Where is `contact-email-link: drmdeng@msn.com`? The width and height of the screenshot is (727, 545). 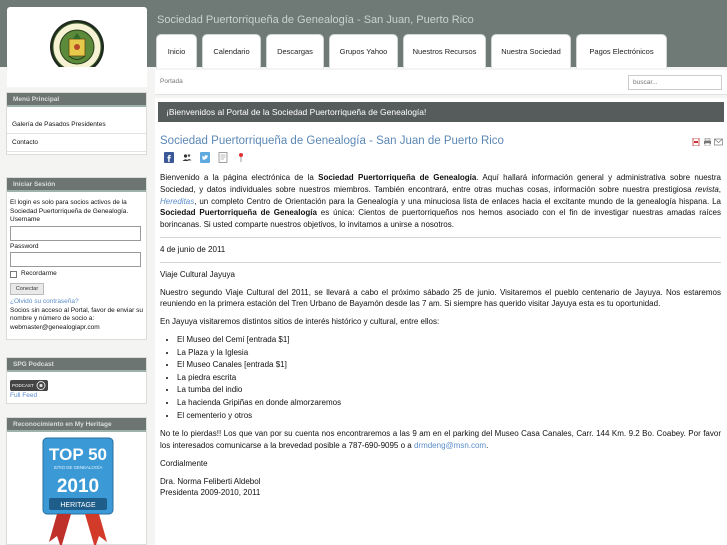 contact-email-link: drmdeng@msn.com is located at coordinates (450, 445).